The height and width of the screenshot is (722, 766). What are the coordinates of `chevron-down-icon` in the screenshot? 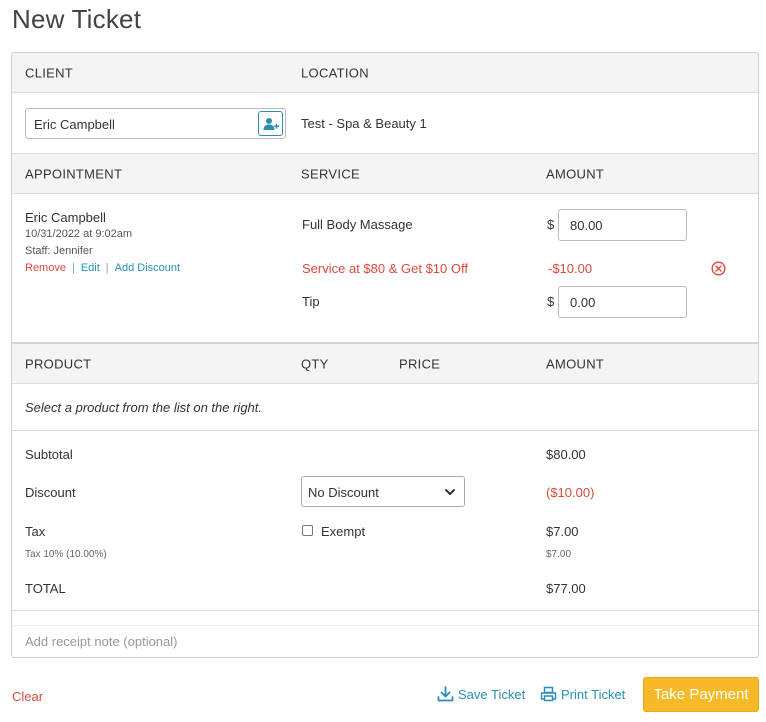 It's located at (450, 492).